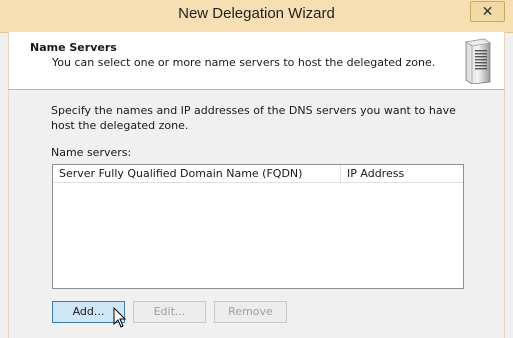 This screenshot has height=338, width=513. I want to click on title-bar: New Delegation Wizard ✕, so click(256, 16).